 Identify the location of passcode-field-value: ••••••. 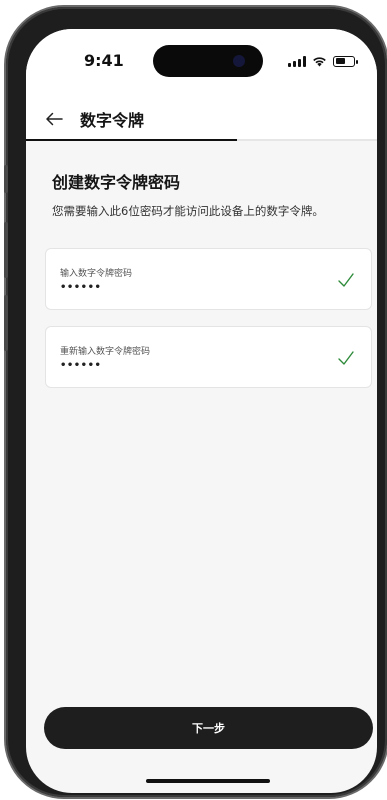
(81, 287).